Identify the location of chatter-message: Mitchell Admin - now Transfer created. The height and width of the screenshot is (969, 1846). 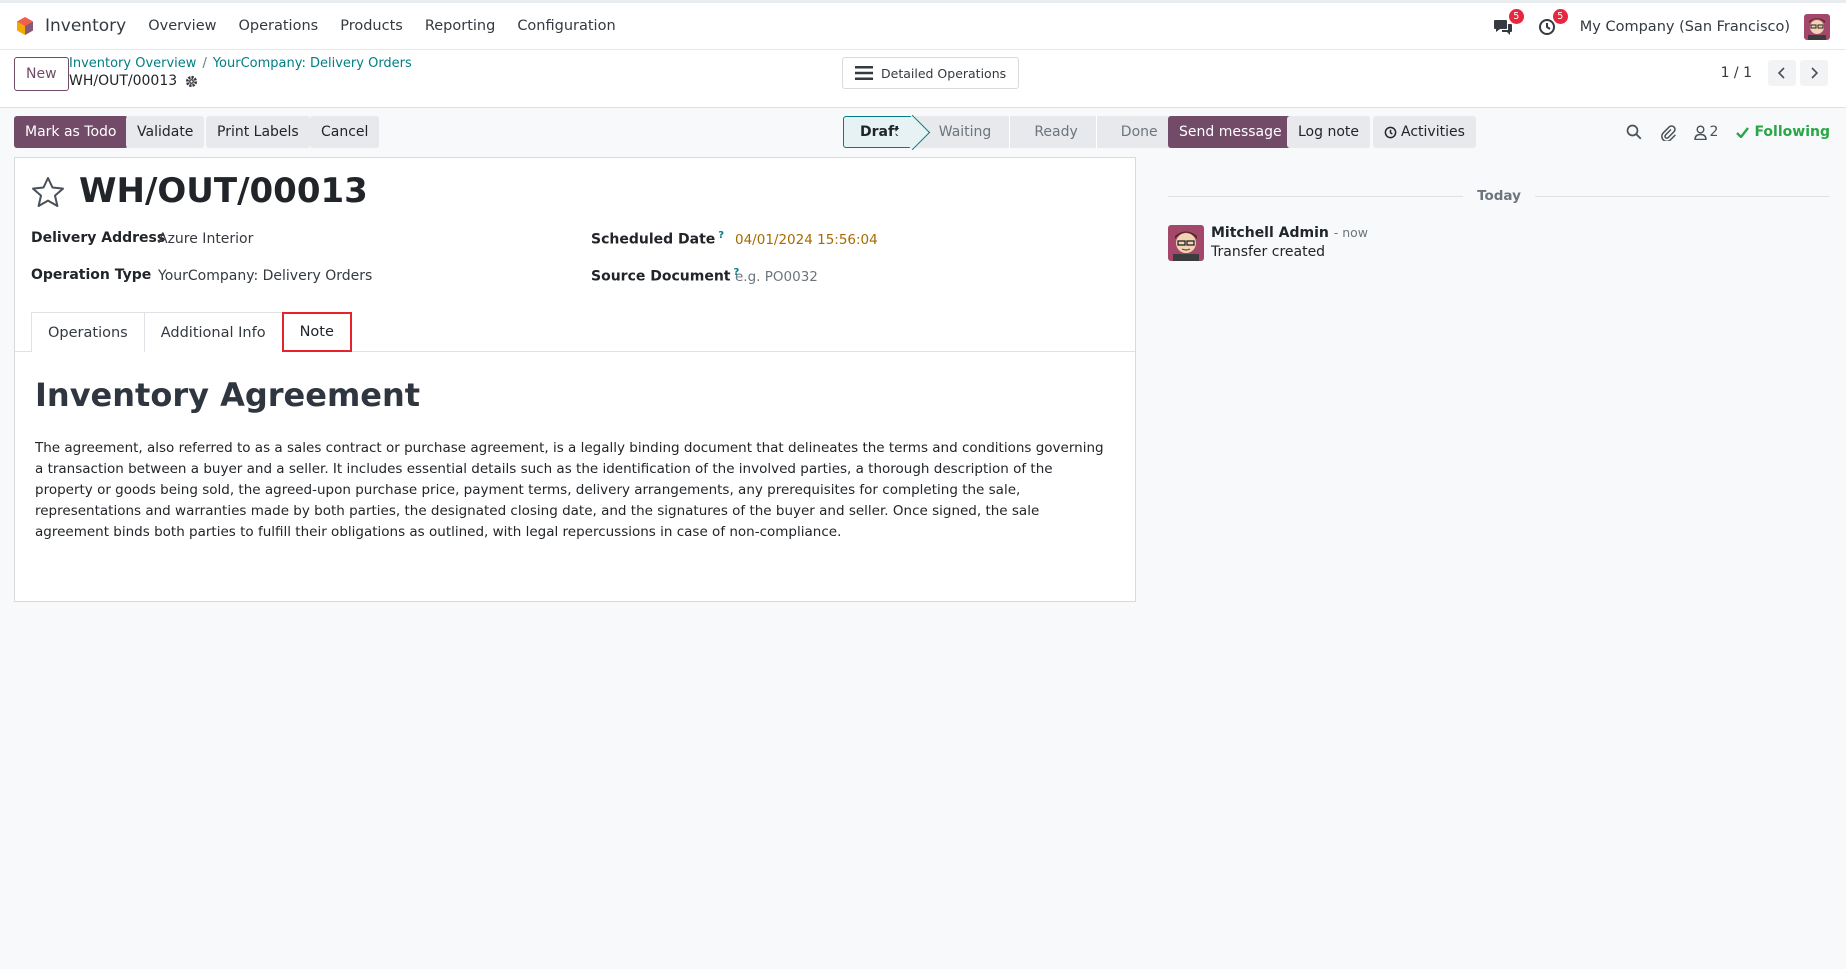
(1268, 243).